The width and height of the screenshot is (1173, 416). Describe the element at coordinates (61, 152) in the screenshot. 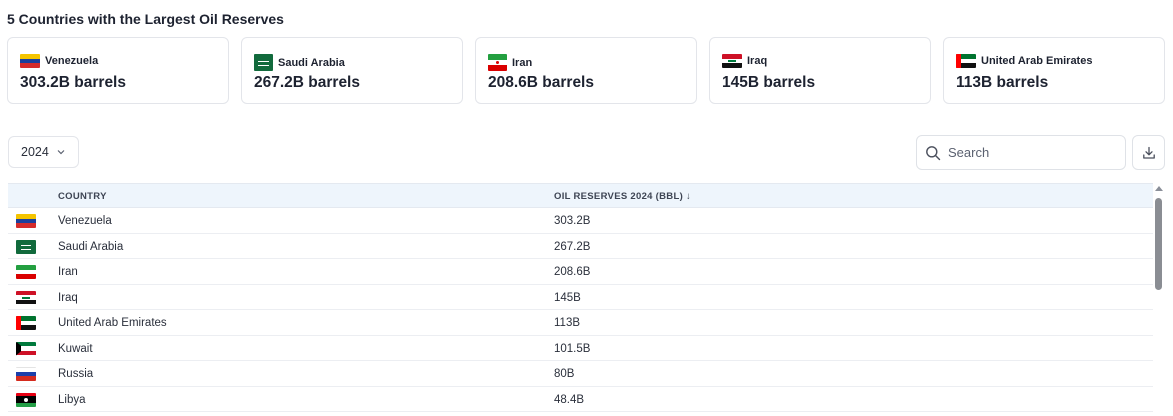

I see `chevron-down-icon` at that location.